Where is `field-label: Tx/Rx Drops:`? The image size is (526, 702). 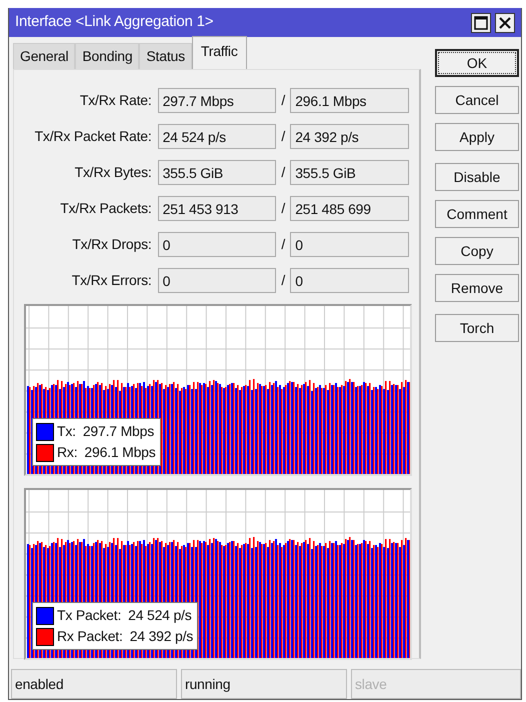 field-label: Tx/Rx Drops: is located at coordinates (112, 244).